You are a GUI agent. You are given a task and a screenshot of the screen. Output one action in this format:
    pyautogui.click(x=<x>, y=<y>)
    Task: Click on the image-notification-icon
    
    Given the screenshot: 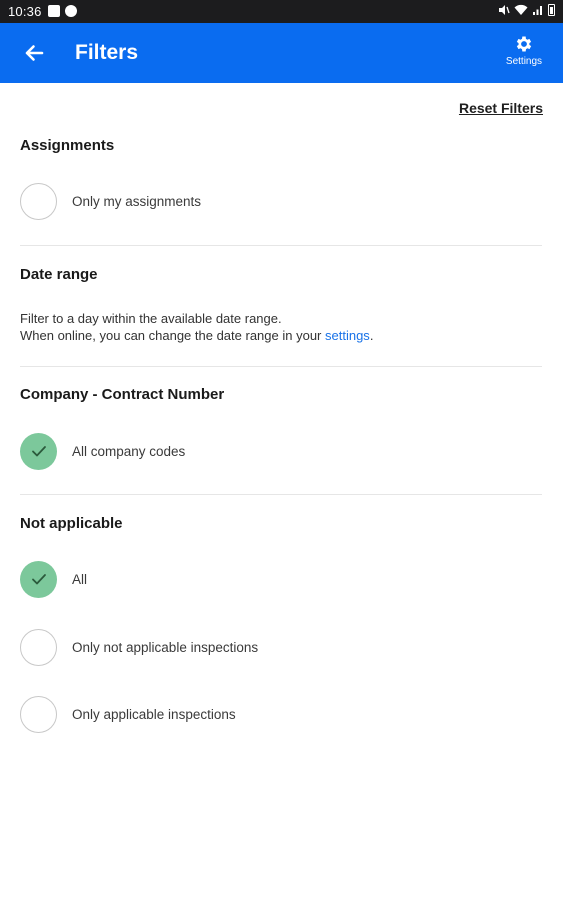 What is the action you would take?
    pyautogui.click(x=54, y=11)
    